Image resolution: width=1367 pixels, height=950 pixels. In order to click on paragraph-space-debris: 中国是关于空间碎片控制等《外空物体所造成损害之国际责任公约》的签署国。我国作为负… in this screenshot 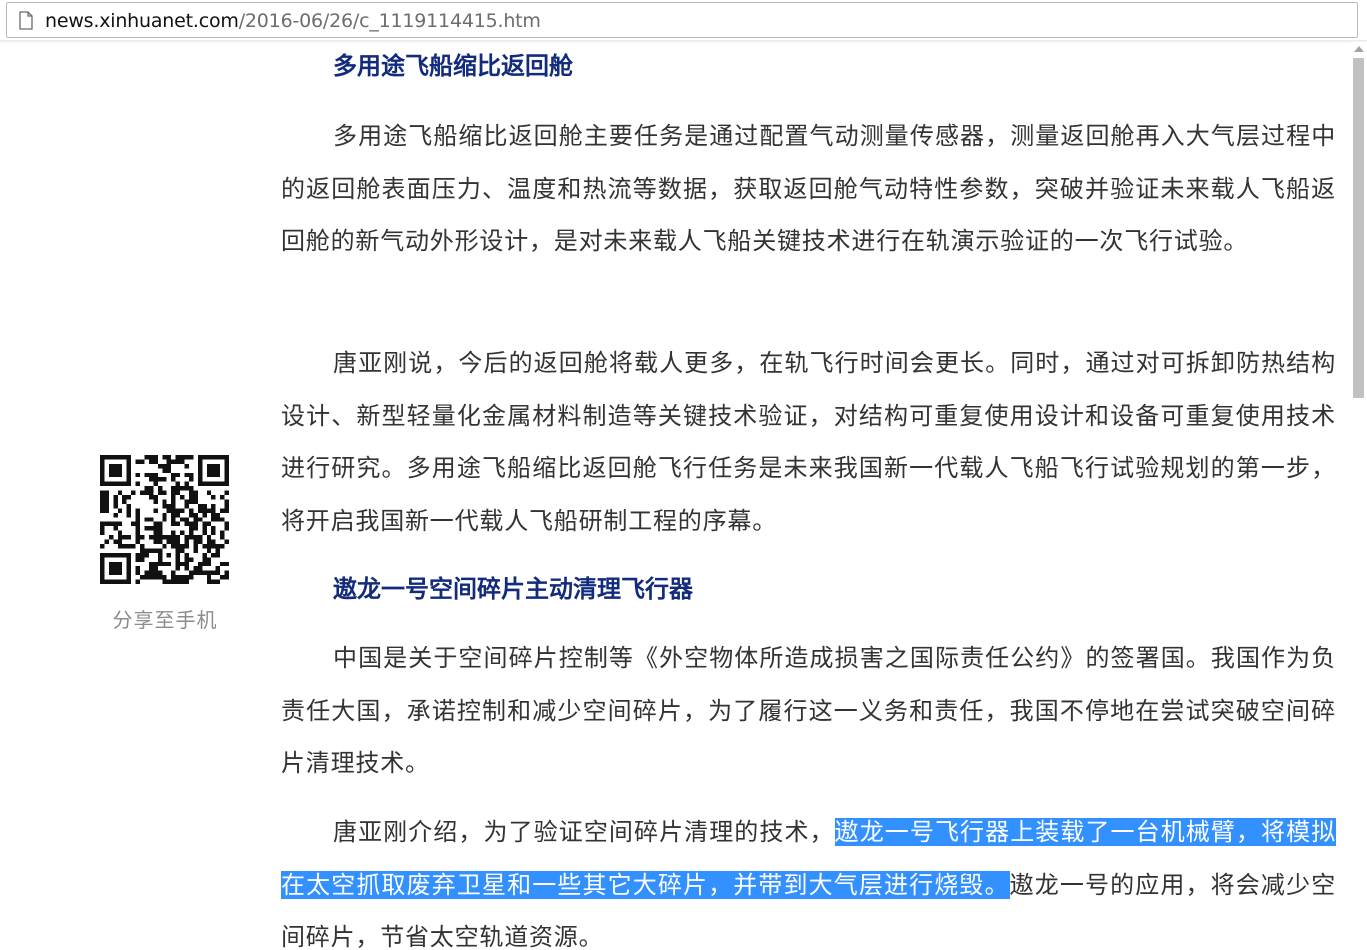, I will do `click(808, 710)`.